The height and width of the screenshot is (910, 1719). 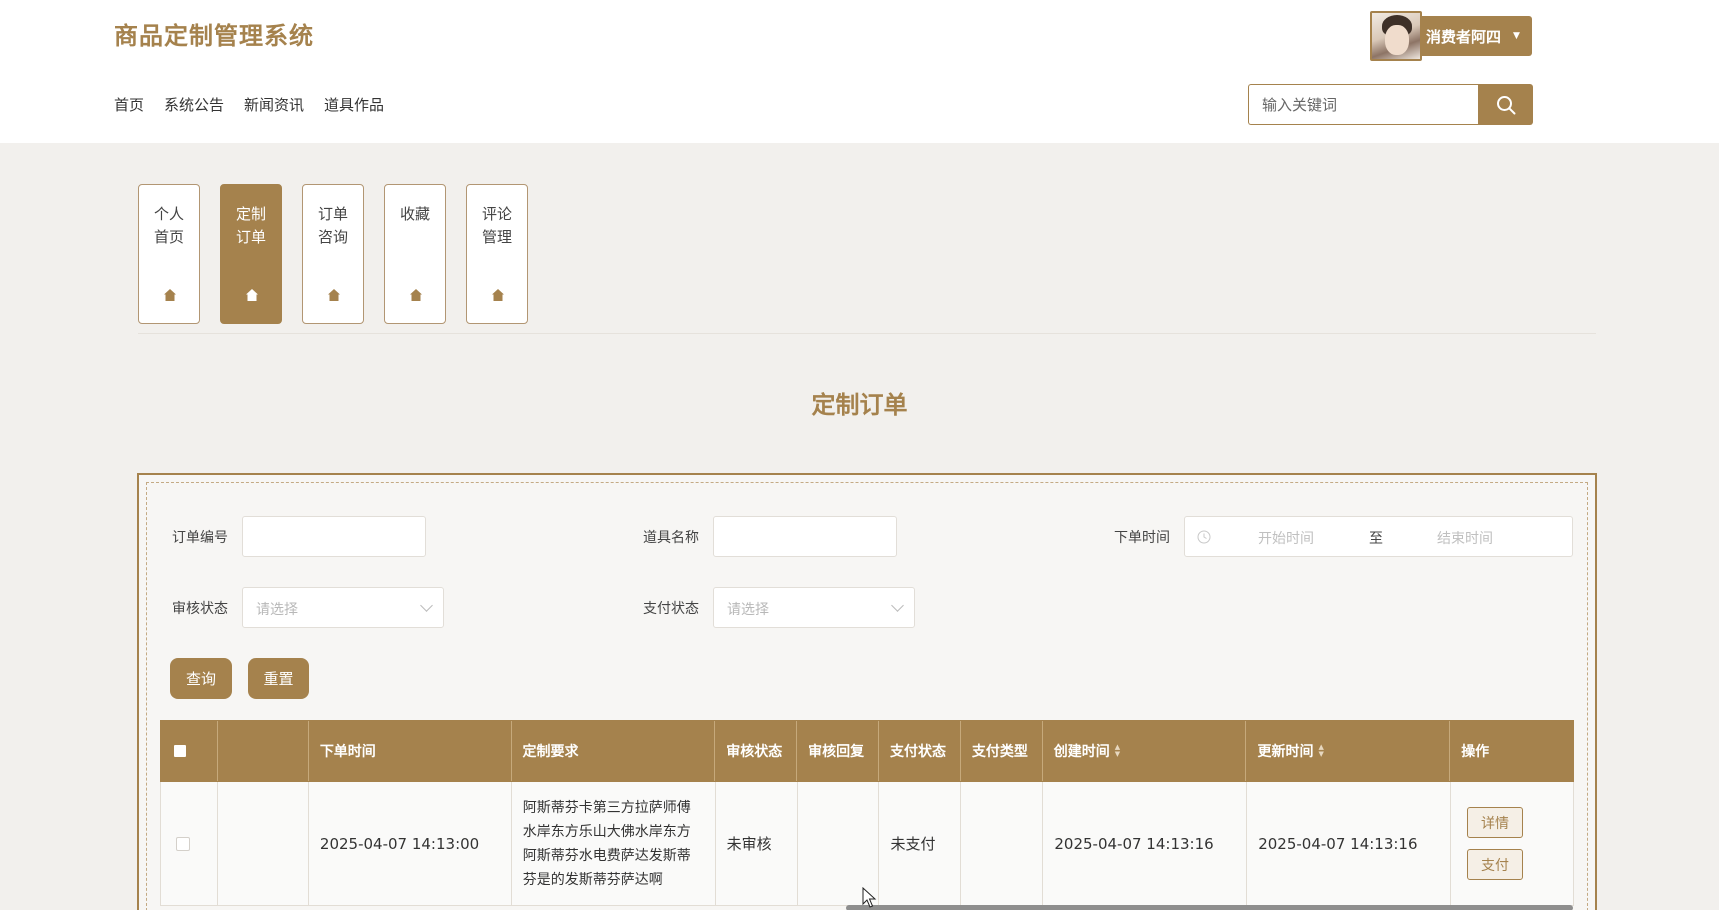 I want to click on col-actions: 操作, so click(x=1475, y=752).